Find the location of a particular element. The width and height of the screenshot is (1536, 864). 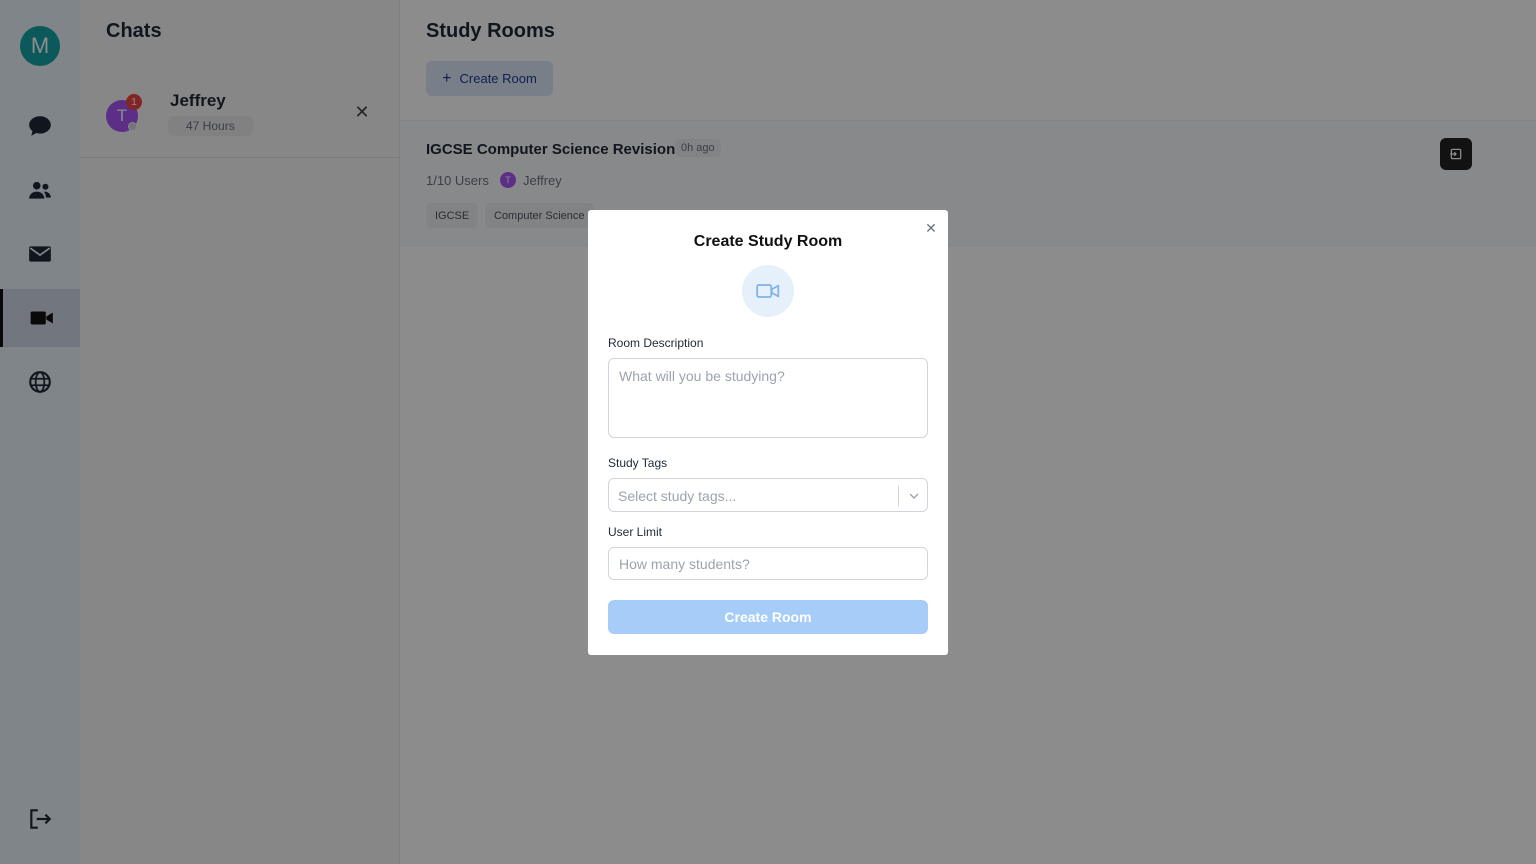

select-divider is located at coordinates (898, 496).